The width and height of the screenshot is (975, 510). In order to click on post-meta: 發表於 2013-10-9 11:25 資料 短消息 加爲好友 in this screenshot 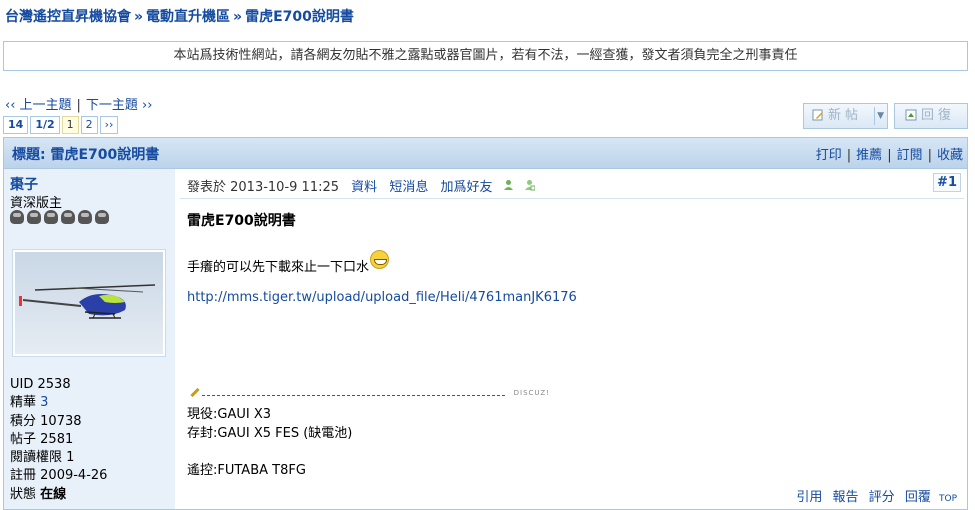, I will do `click(361, 185)`.